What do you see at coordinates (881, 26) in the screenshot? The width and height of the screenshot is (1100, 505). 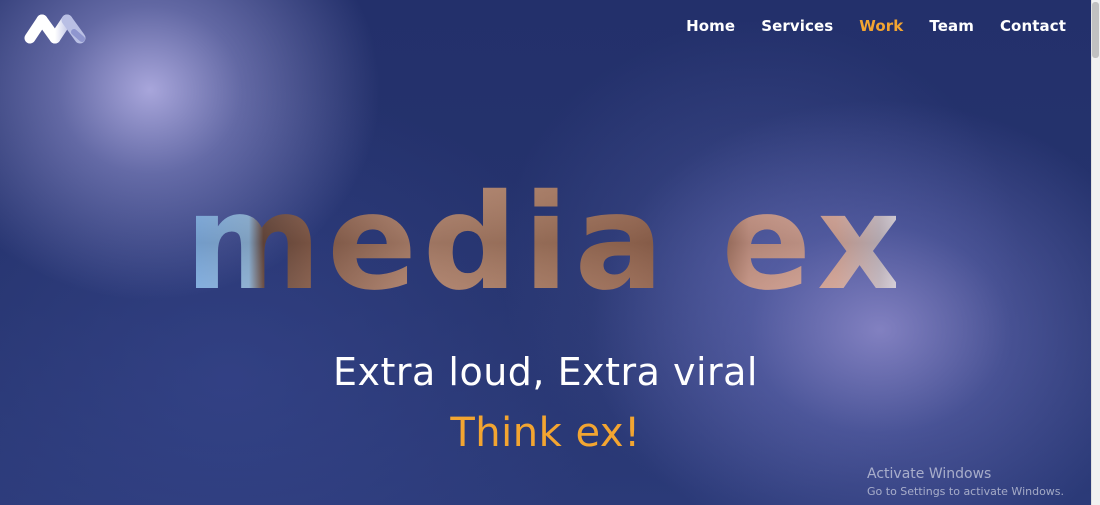 I see `nav-work-link: Work` at bounding box center [881, 26].